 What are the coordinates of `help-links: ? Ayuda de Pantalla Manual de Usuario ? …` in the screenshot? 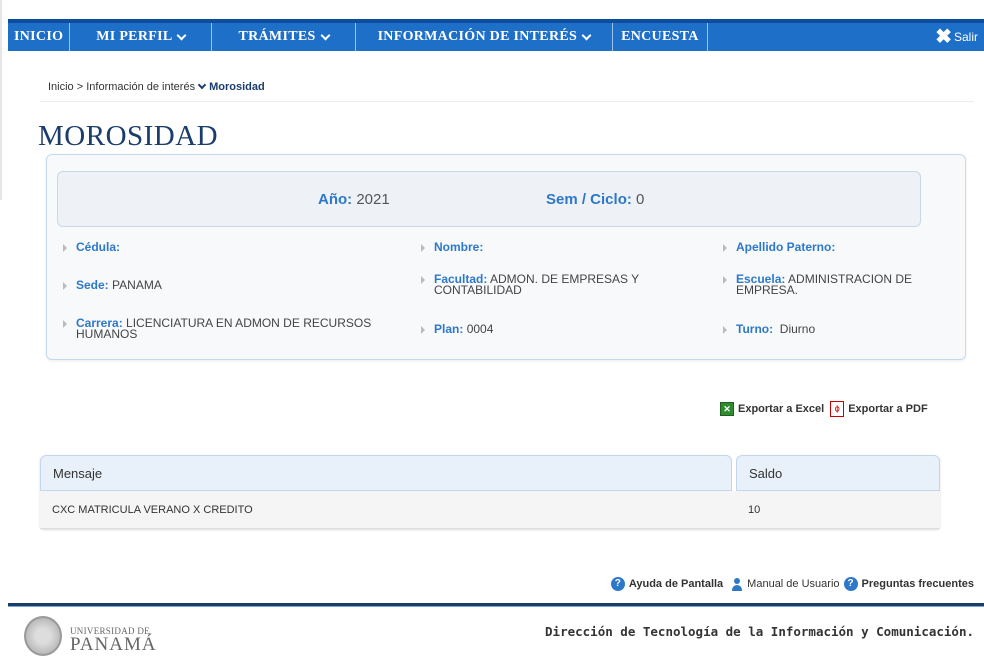 It's located at (792, 584).